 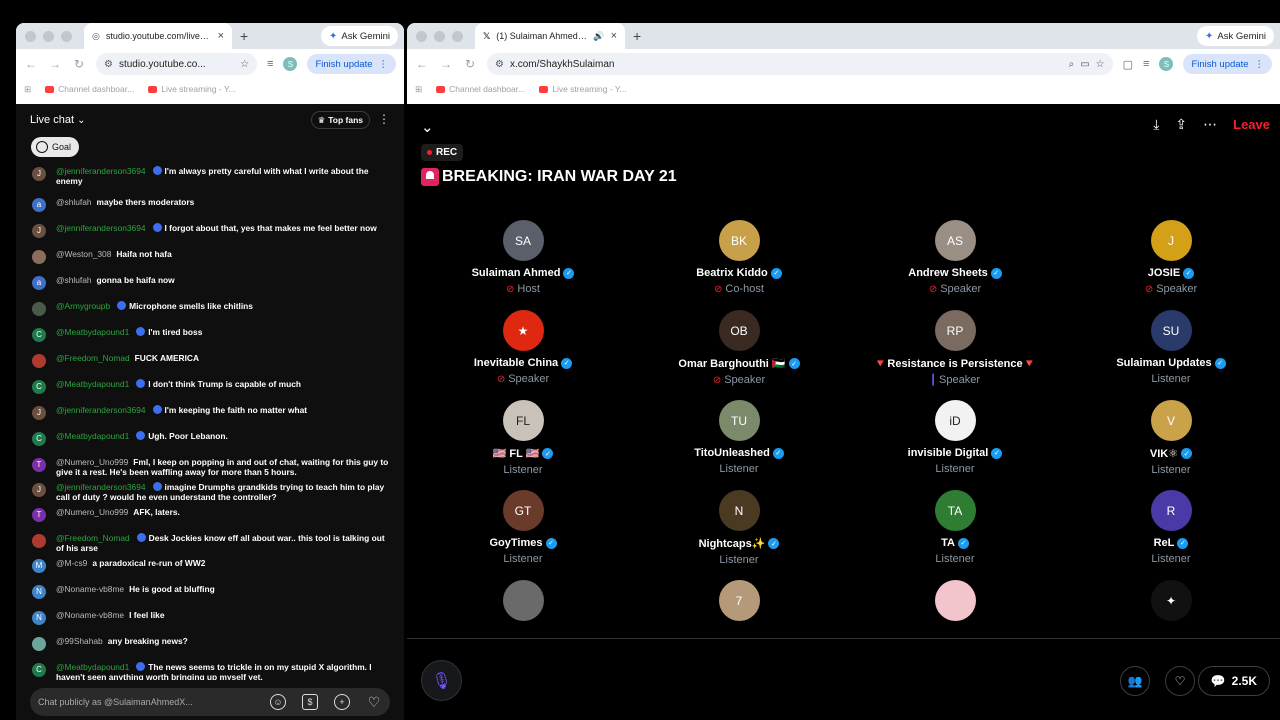 What do you see at coordinates (800, 64) in the screenshot?
I see `address-bar: ⚙ x.com/ShaykhSulaiman ⌕ ▭ ☆` at bounding box center [800, 64].